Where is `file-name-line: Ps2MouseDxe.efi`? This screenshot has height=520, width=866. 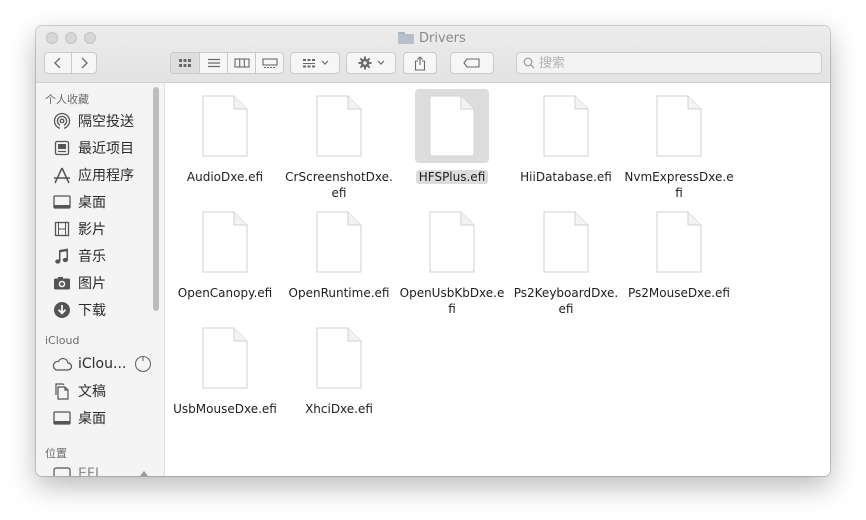 file-name-line: Ps2MouseDxe.efi is located at coordinates (679, 293).